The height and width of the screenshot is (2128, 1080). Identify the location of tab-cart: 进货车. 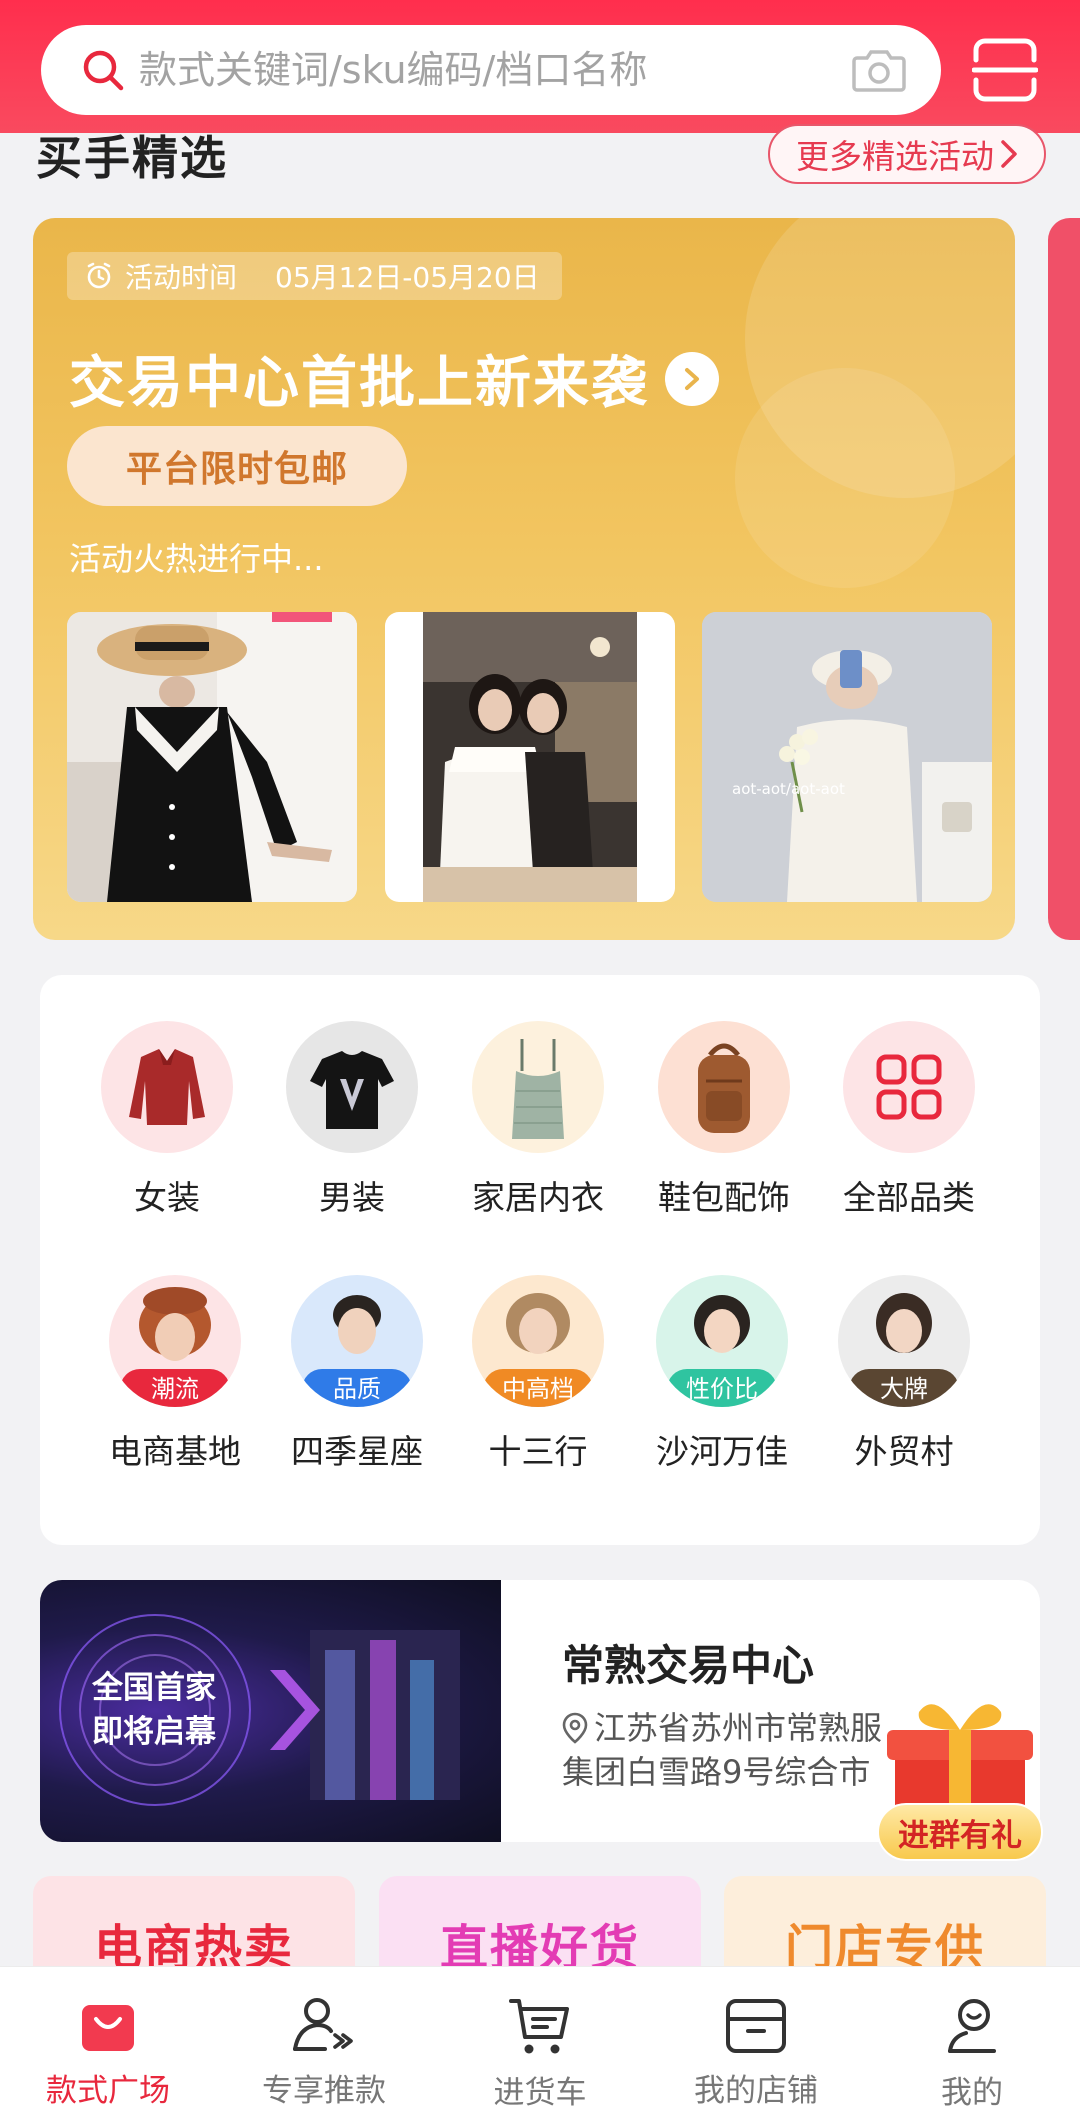
(540, 2047).